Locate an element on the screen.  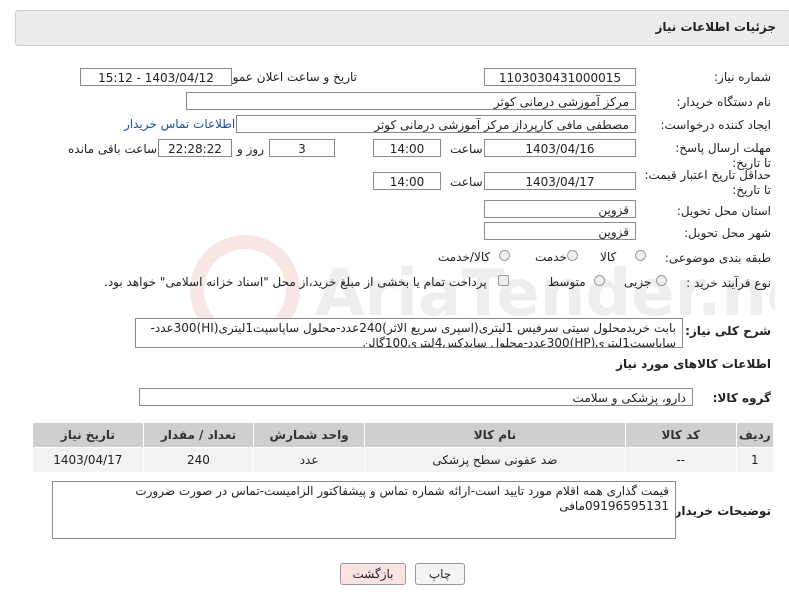
col-row: ردیف is located at coordinates (755, 435).